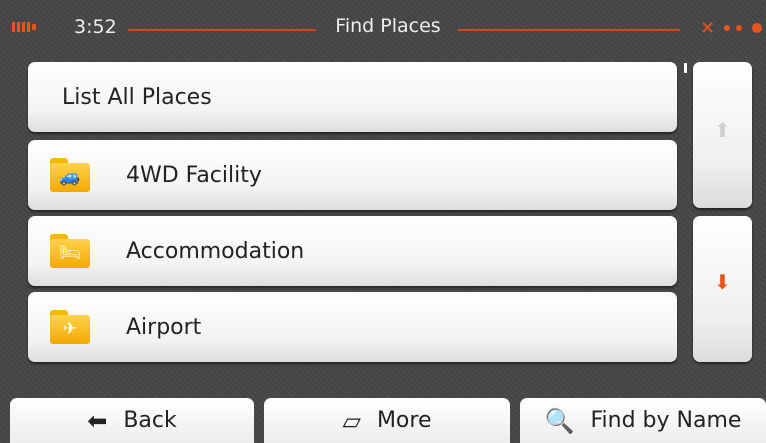 The width and height of the screenshot is (766, 443). Describe the element at coordinates (708, 28) in the screenshot. I see `satellite-icon: ✕` at that location.